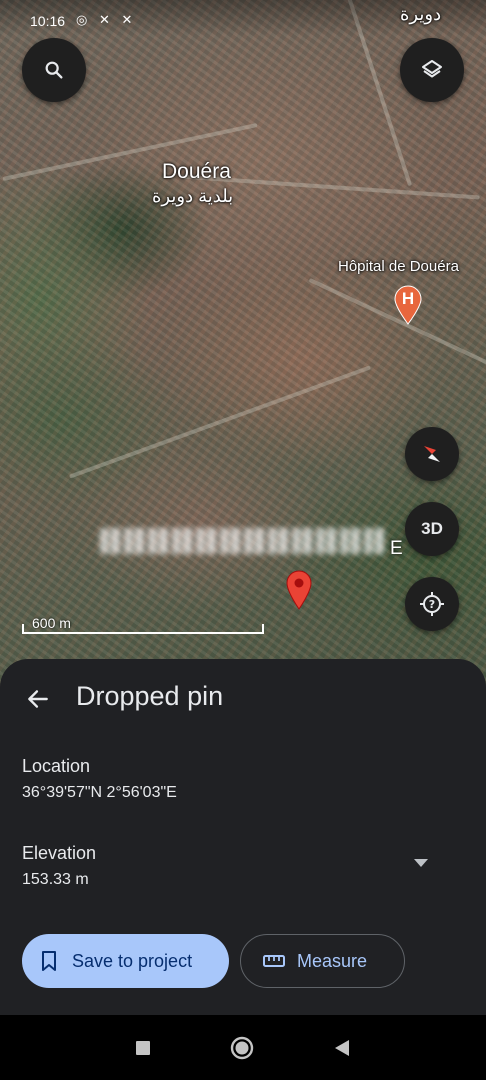 This screenshot has width=486, height=1080. I want to click on back-arrow-icon, so click(38, 699).